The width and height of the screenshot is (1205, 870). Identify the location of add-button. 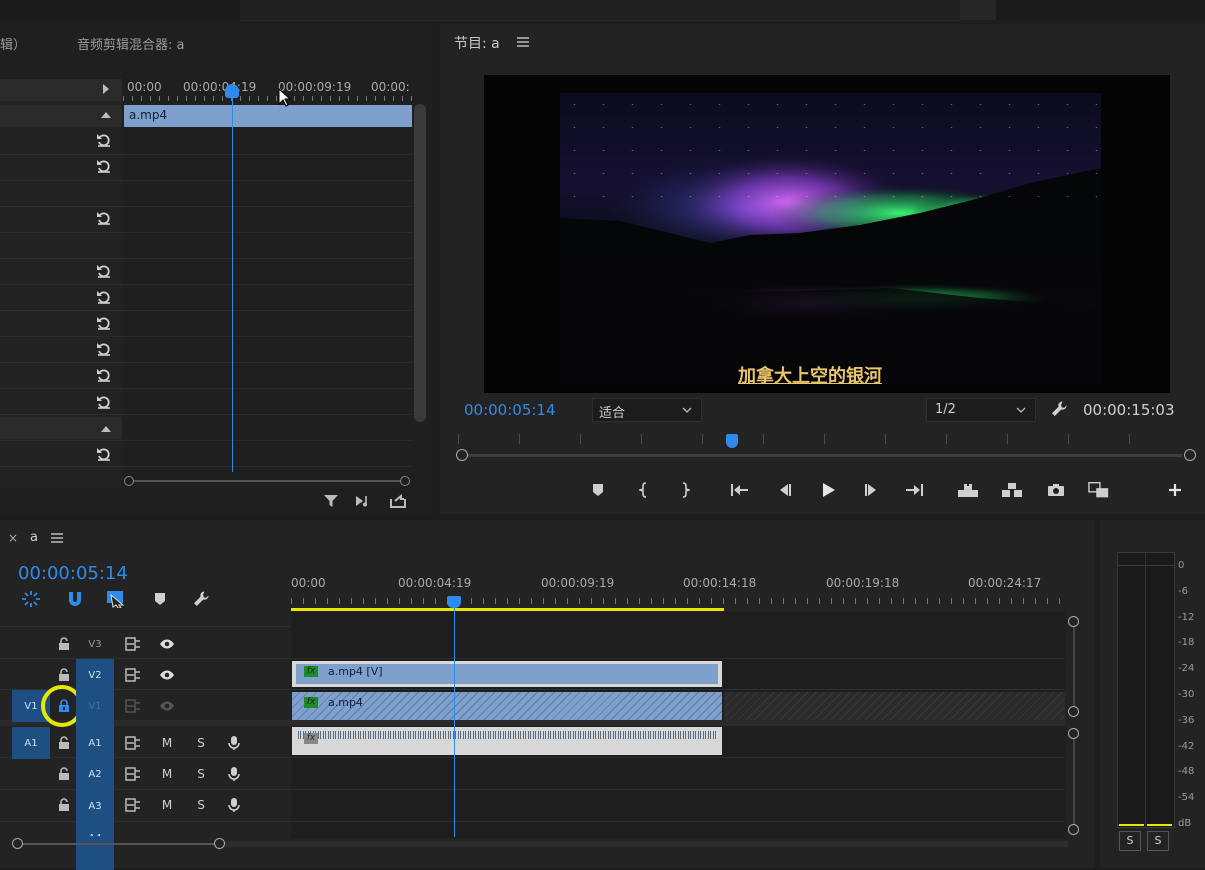
(1175, 490).